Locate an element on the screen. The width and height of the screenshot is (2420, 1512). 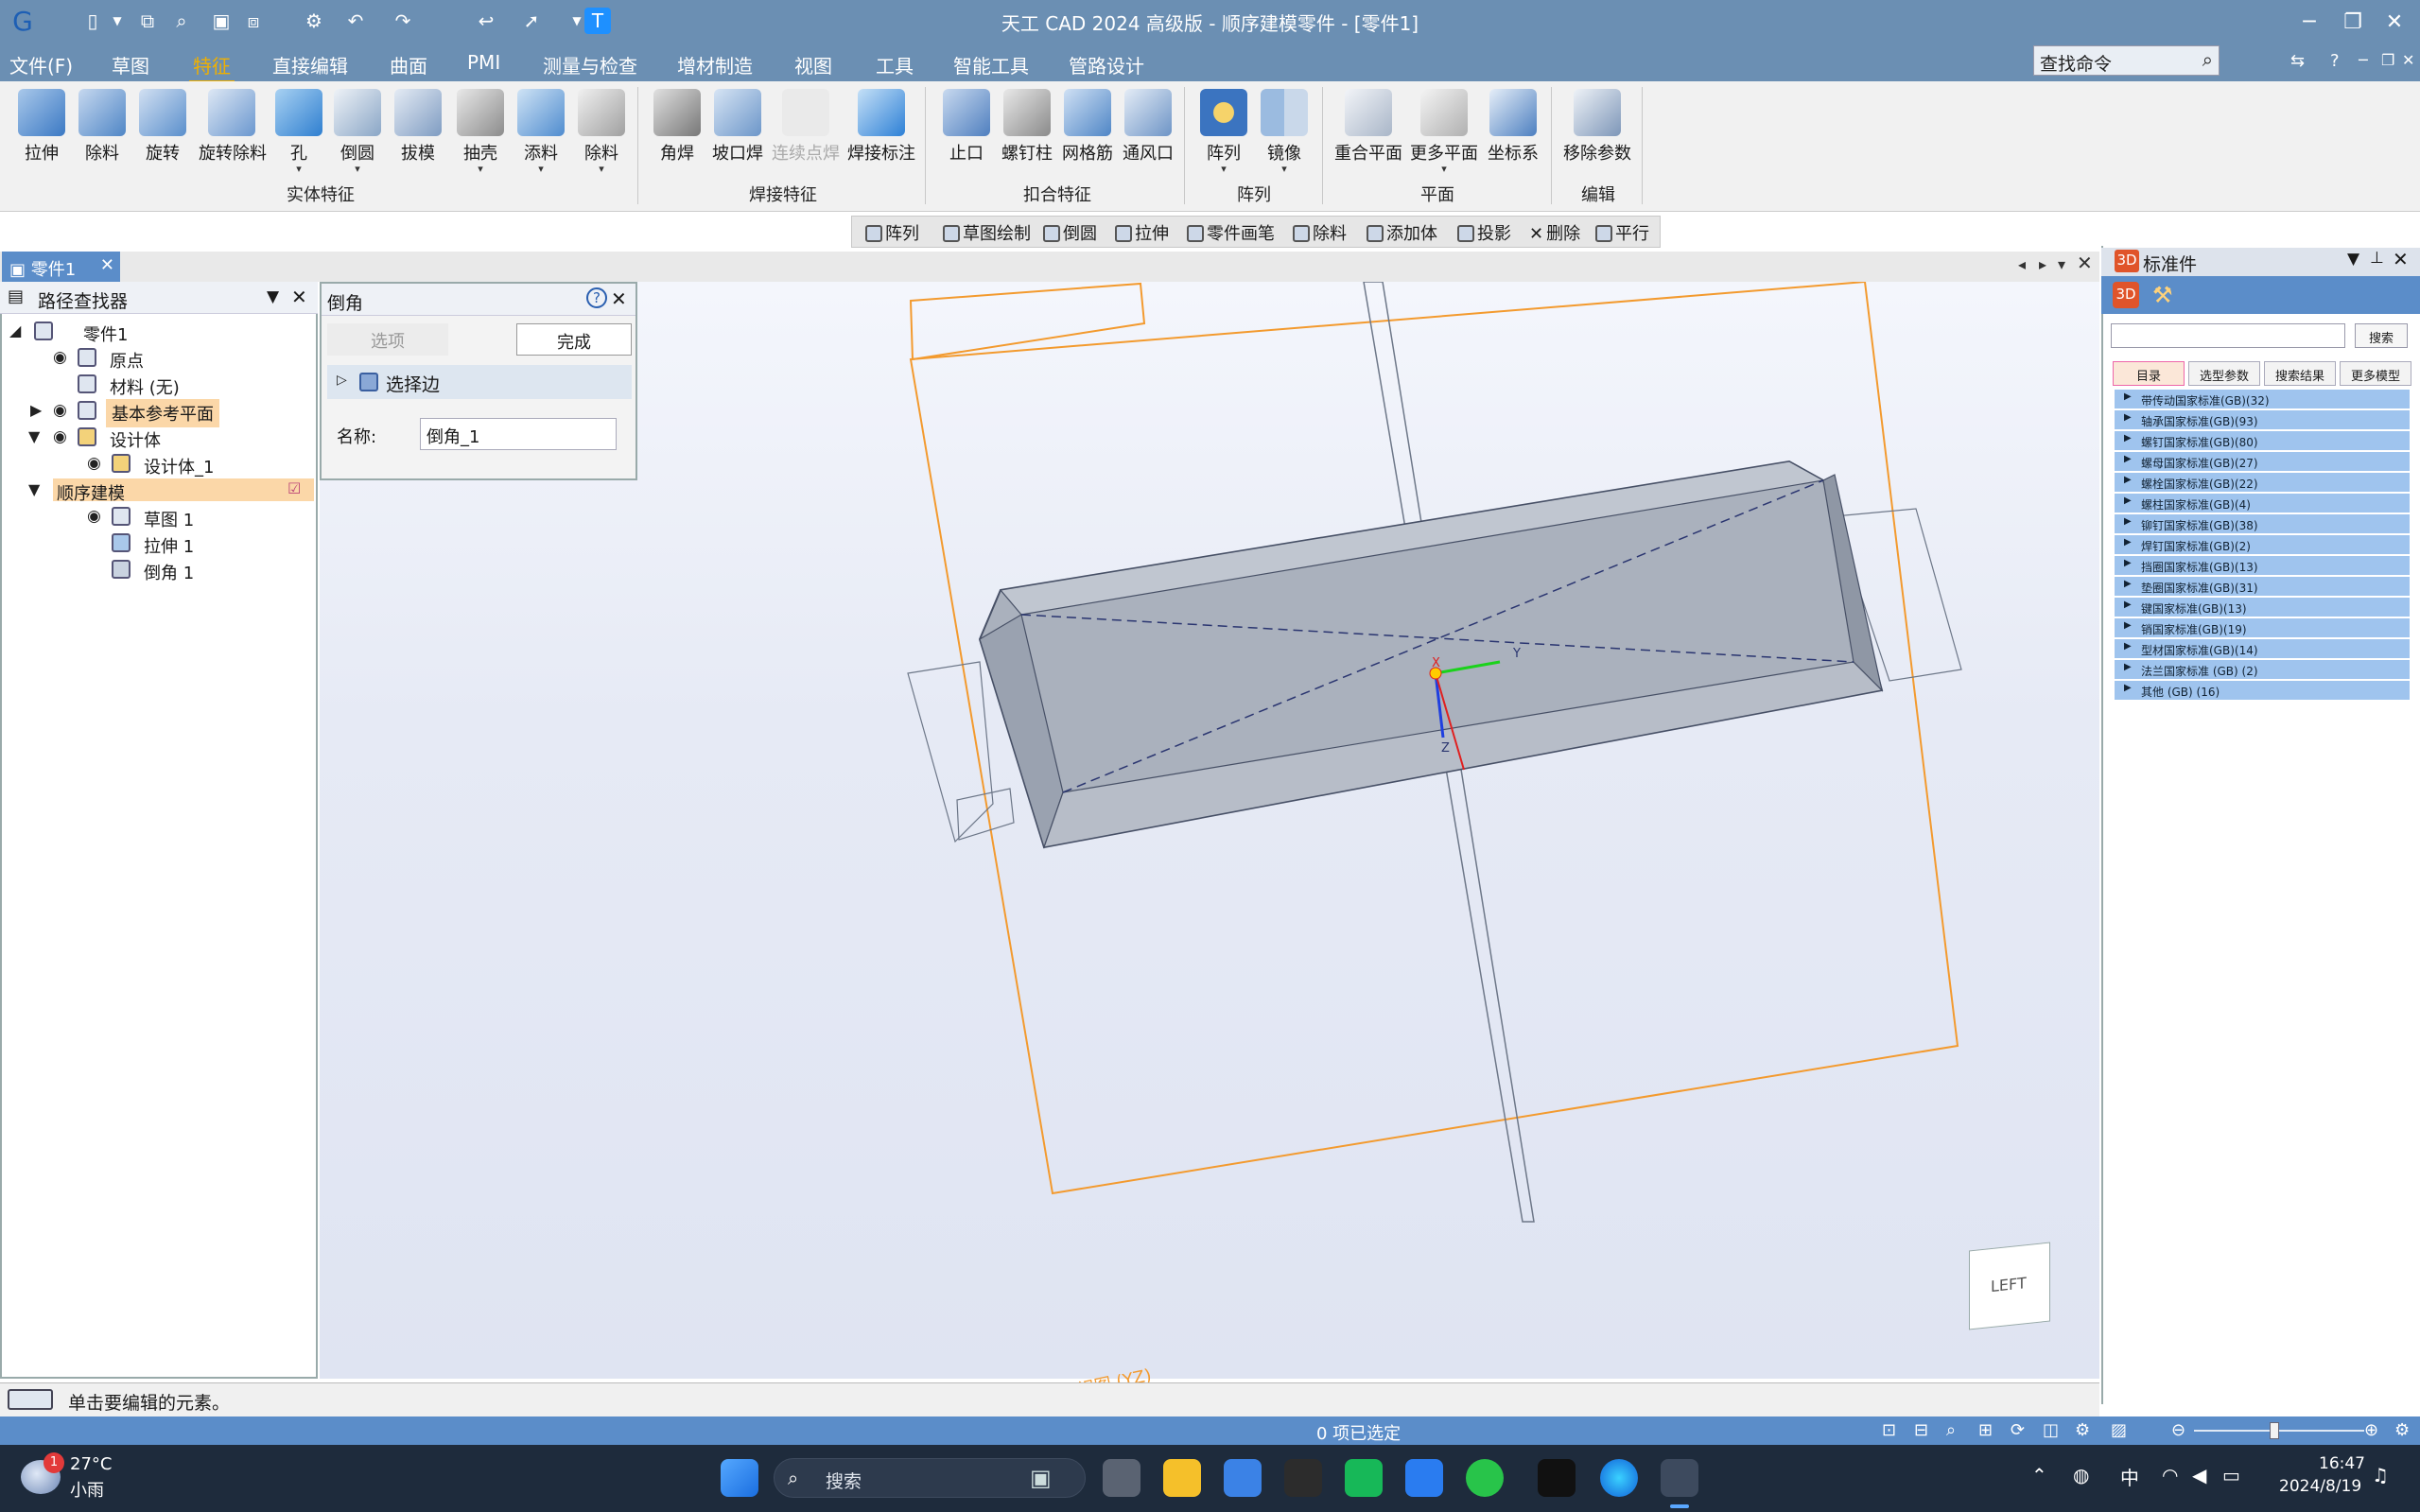
standard-part-category: ▶ 螺栓国家标准(GB)(22) is located at coordinates (2263, 483).